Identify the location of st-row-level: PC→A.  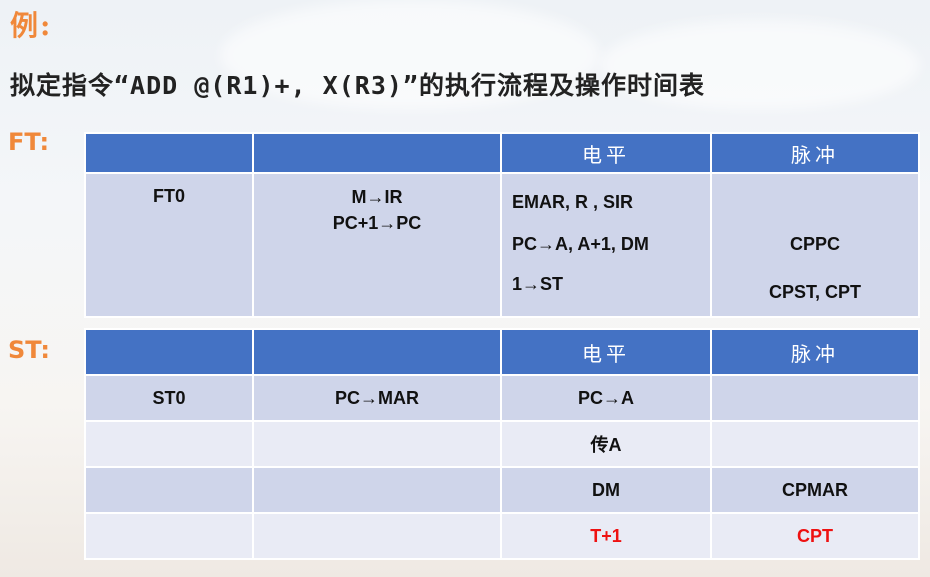
(606, 398).